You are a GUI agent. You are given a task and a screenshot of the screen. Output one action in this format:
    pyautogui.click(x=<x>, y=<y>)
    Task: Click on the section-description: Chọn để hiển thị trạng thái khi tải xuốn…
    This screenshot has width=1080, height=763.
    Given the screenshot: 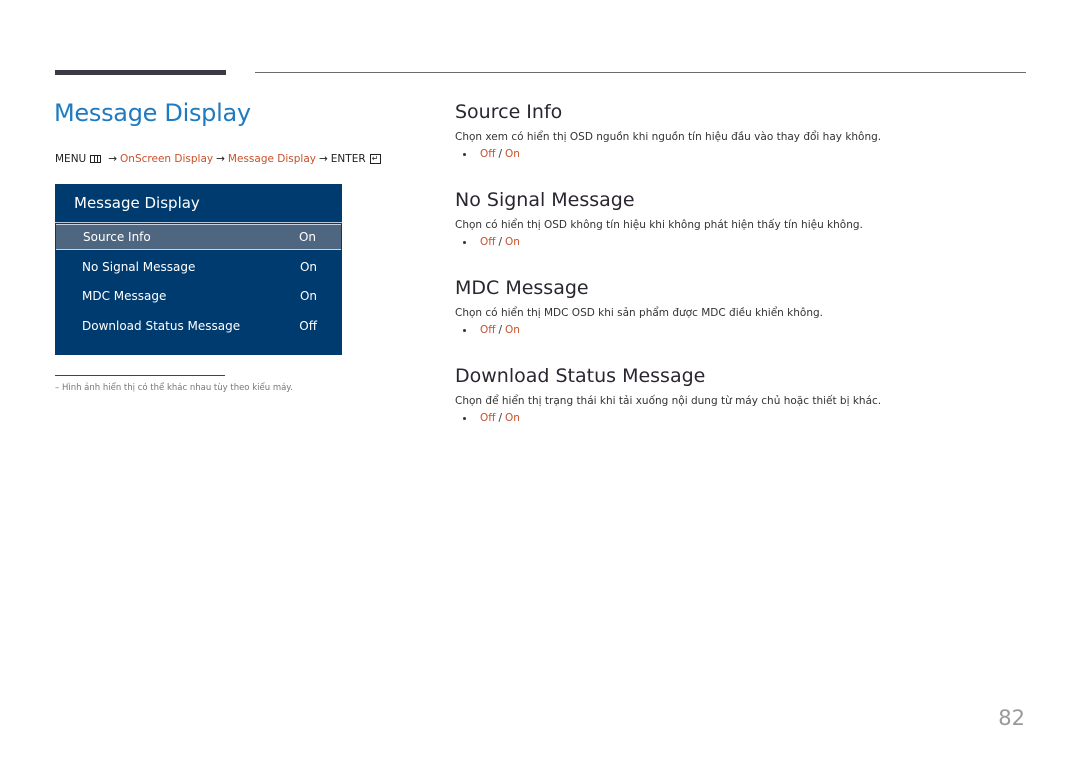 What is the action you would take?
    pyautogui.click(x=668, y=401)
    